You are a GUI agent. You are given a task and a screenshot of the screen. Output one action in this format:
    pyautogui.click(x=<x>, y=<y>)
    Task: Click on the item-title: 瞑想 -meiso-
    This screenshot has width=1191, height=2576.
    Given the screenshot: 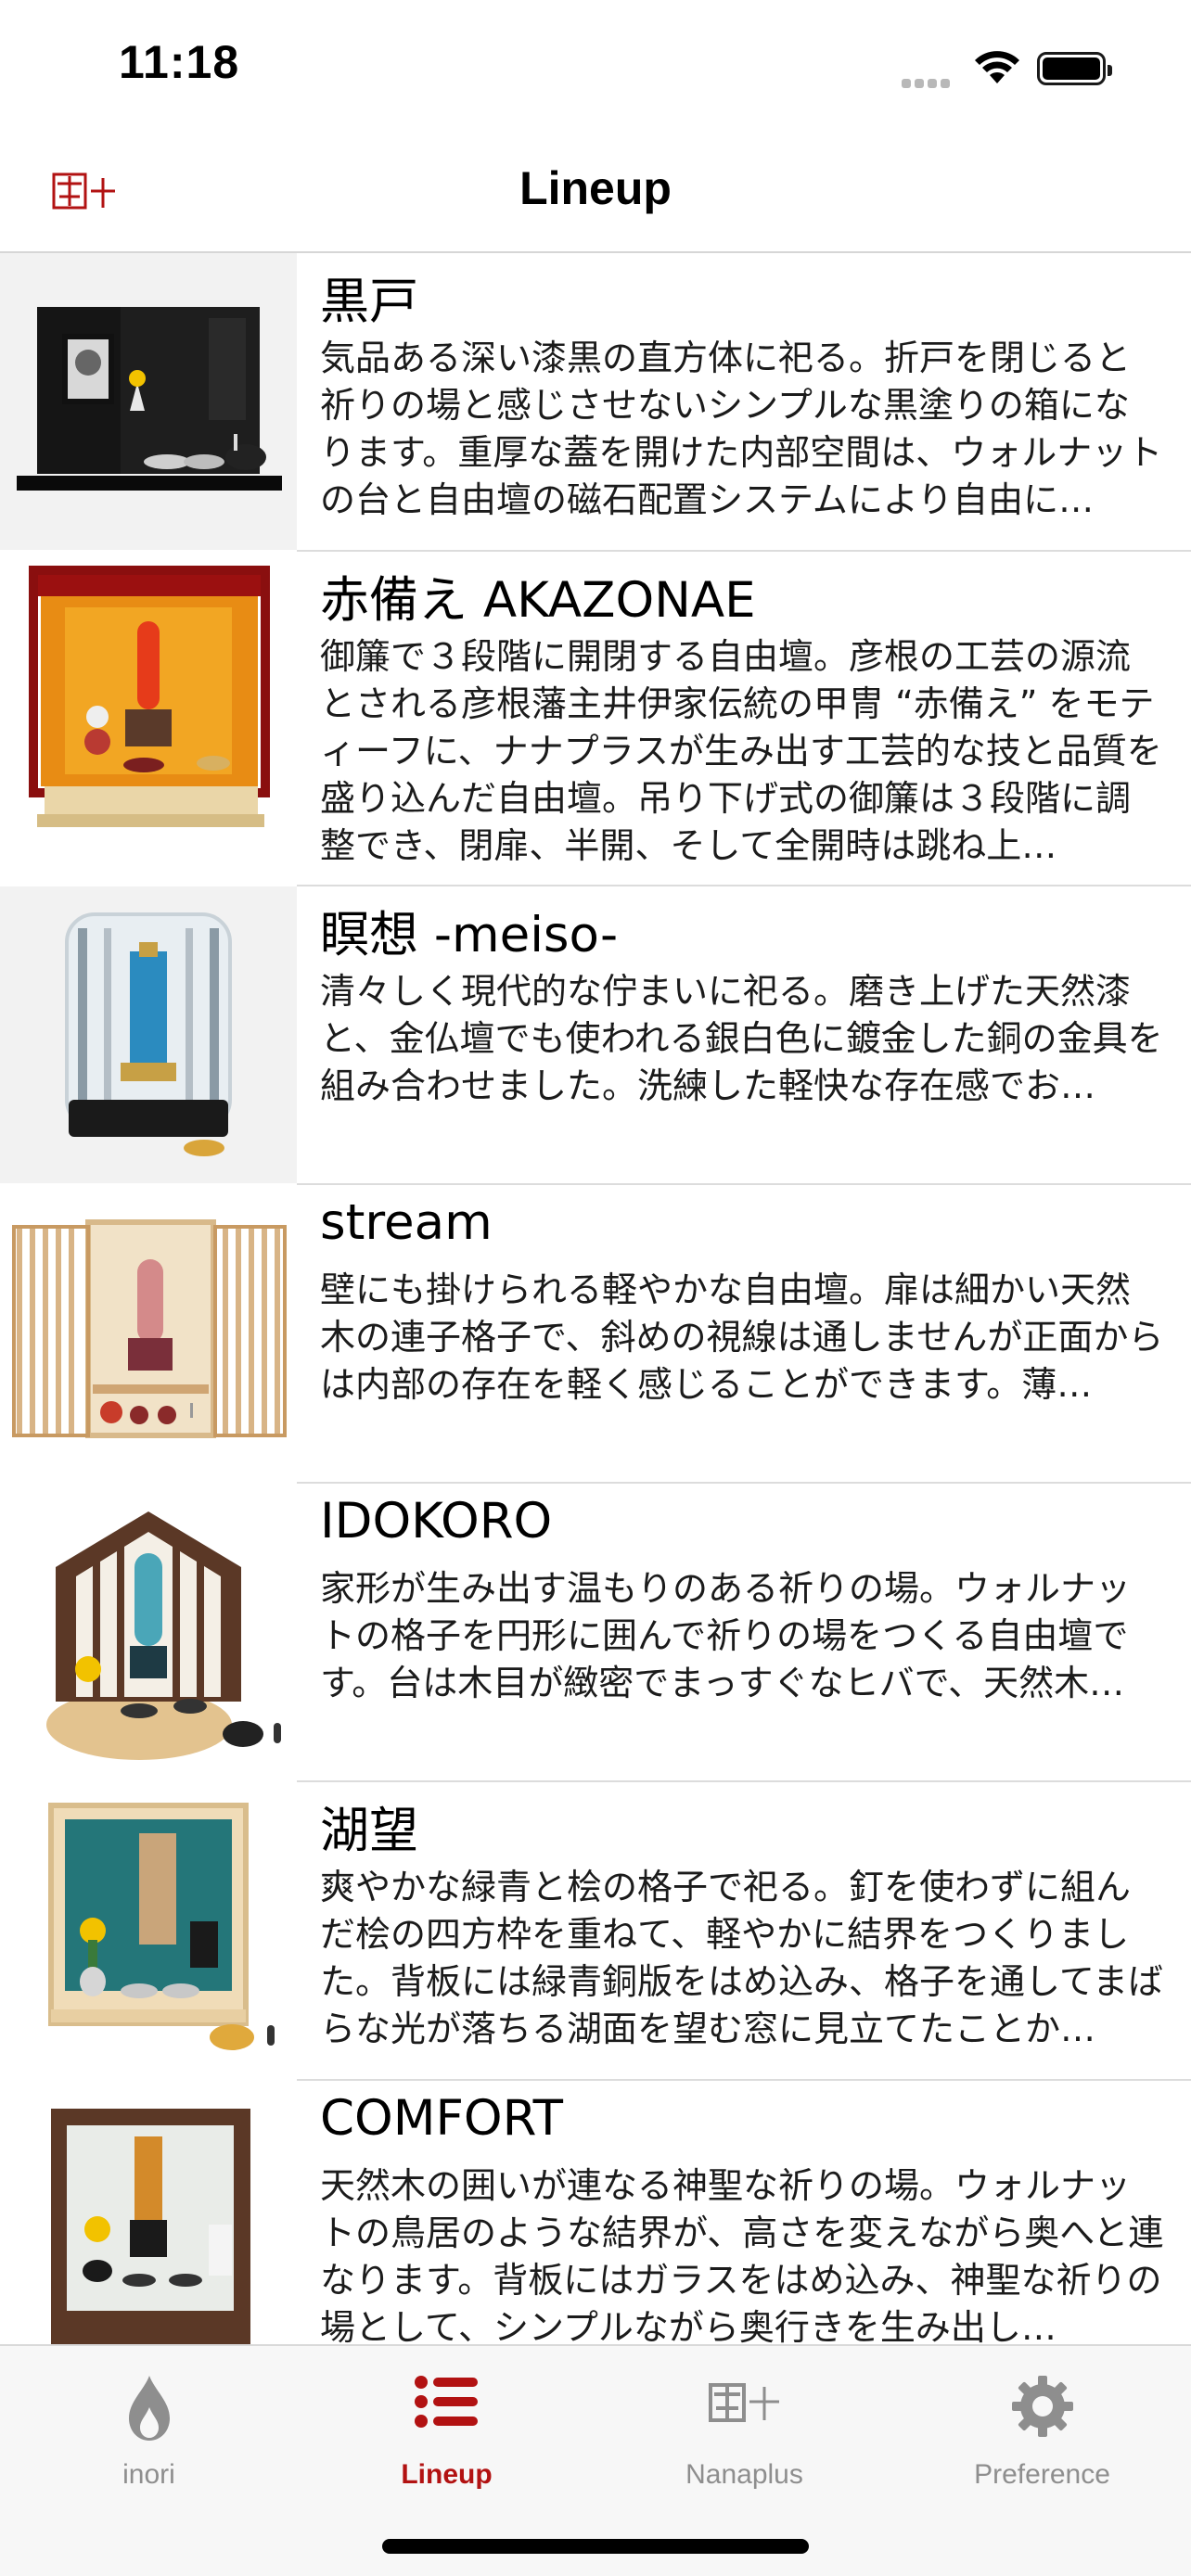 What is the action you would take?
    pyautogui.click(x=469, y=935)
    